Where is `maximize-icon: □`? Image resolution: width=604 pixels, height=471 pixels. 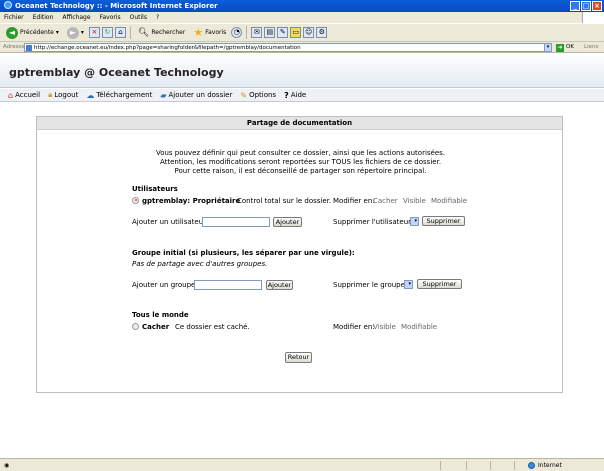
maximize-icon: □ is located at coordinates (586, 6).